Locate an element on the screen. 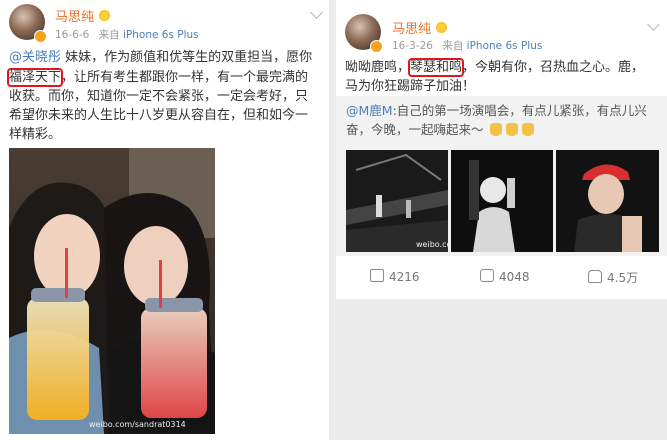 The height and width of the screenshot is (440, 667). like-count: 4.5万 is located at coordinates (623, 278).